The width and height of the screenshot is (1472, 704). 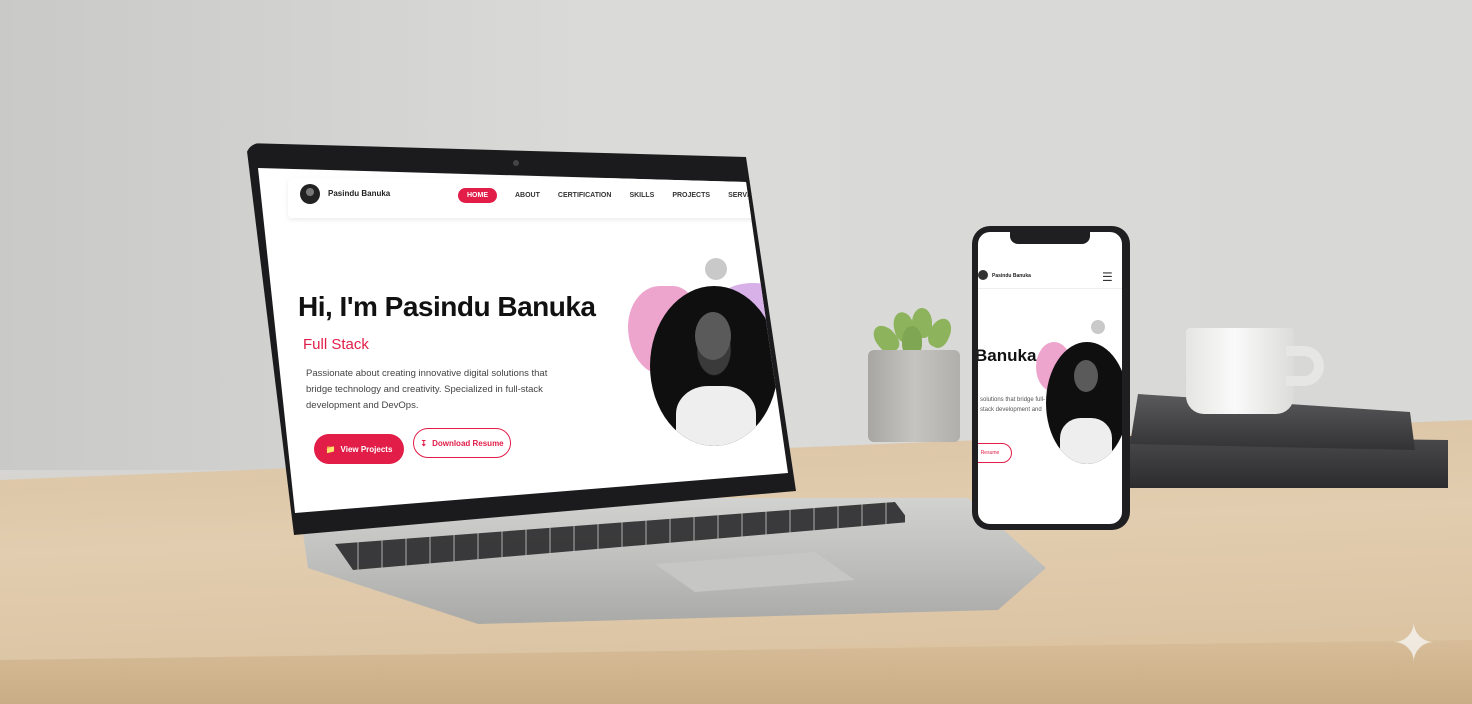 What do you see at coordinates (1414, 644) in the screenshot?
I see `sparkle-icon: ✦` at bounding box center [1414, 644].